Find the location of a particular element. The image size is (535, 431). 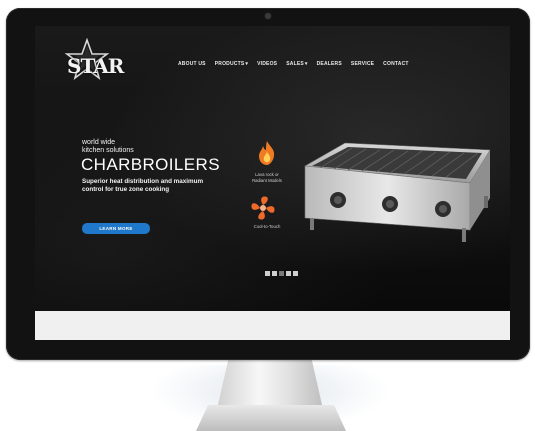

hero-headline: CHARBROILERS is located at coordinates (150, 164).